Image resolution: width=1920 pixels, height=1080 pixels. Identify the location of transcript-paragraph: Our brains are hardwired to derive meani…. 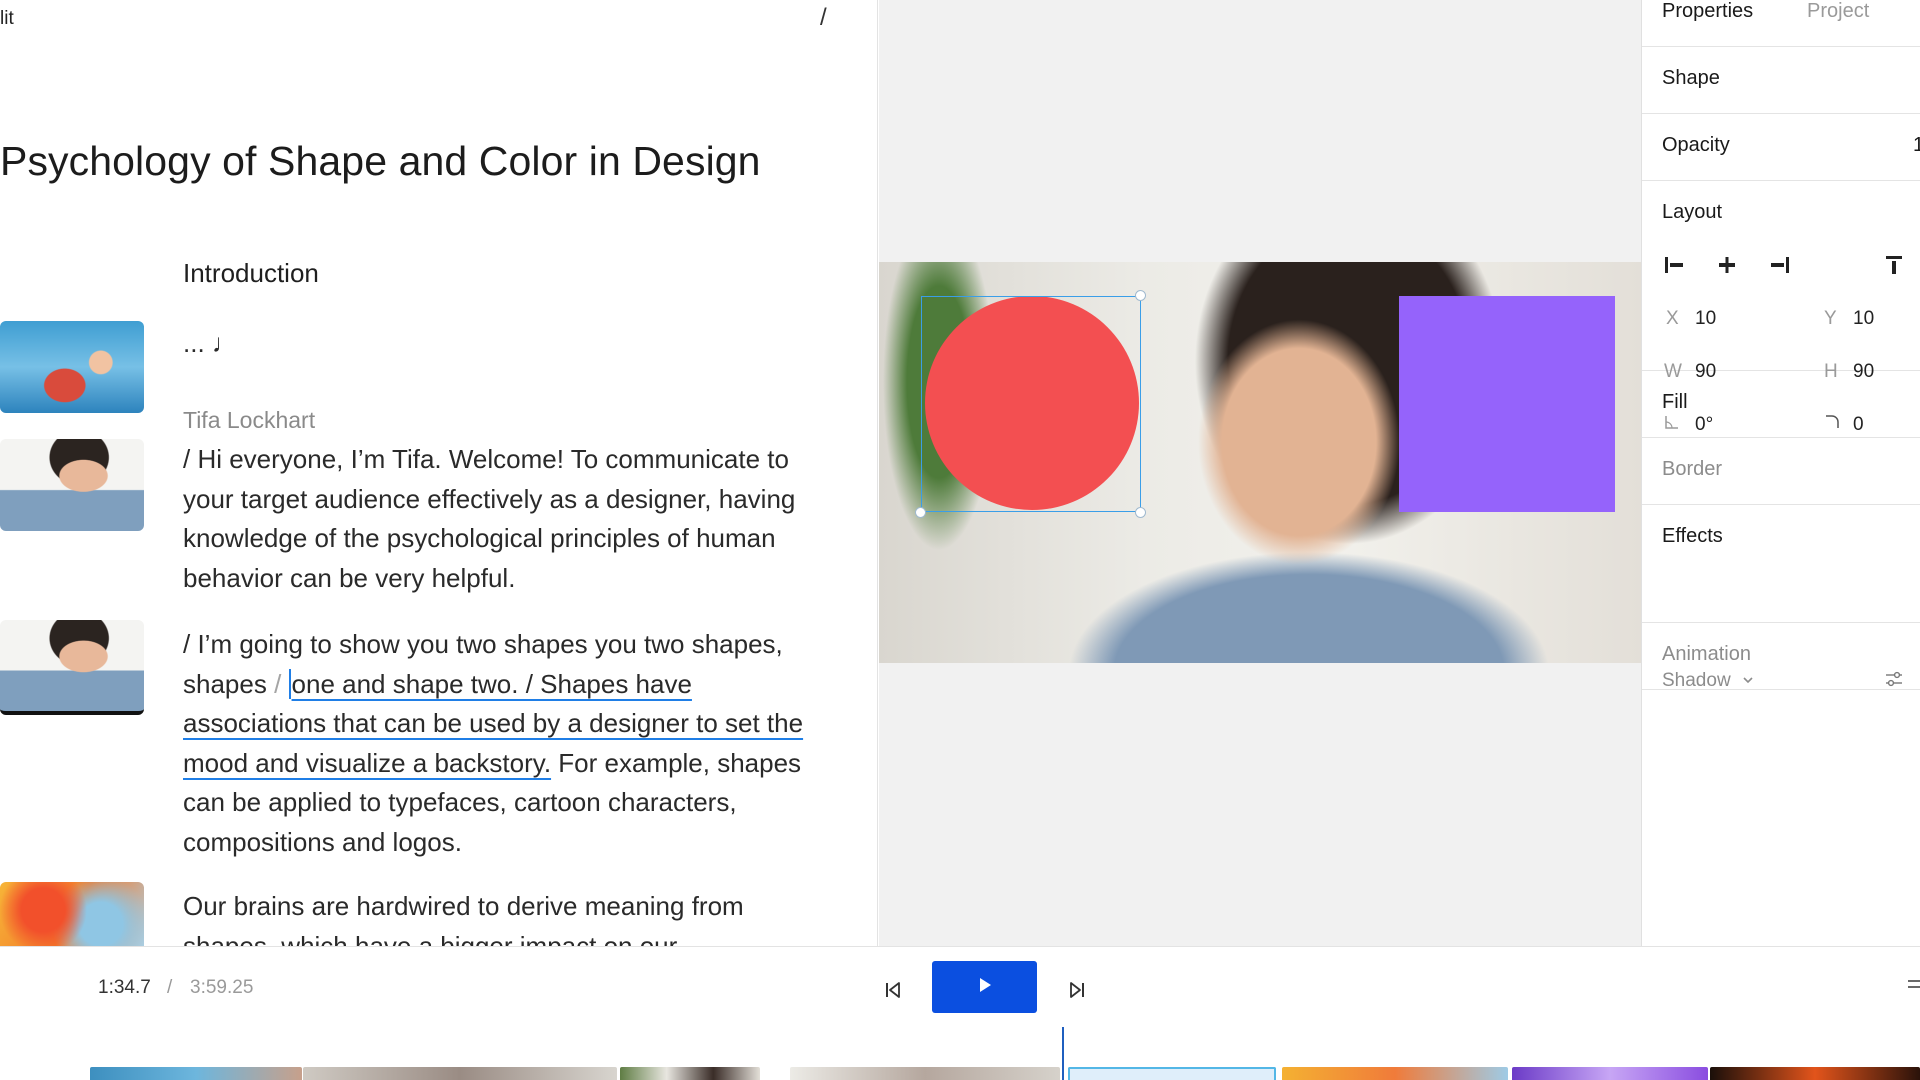
(508, 916).